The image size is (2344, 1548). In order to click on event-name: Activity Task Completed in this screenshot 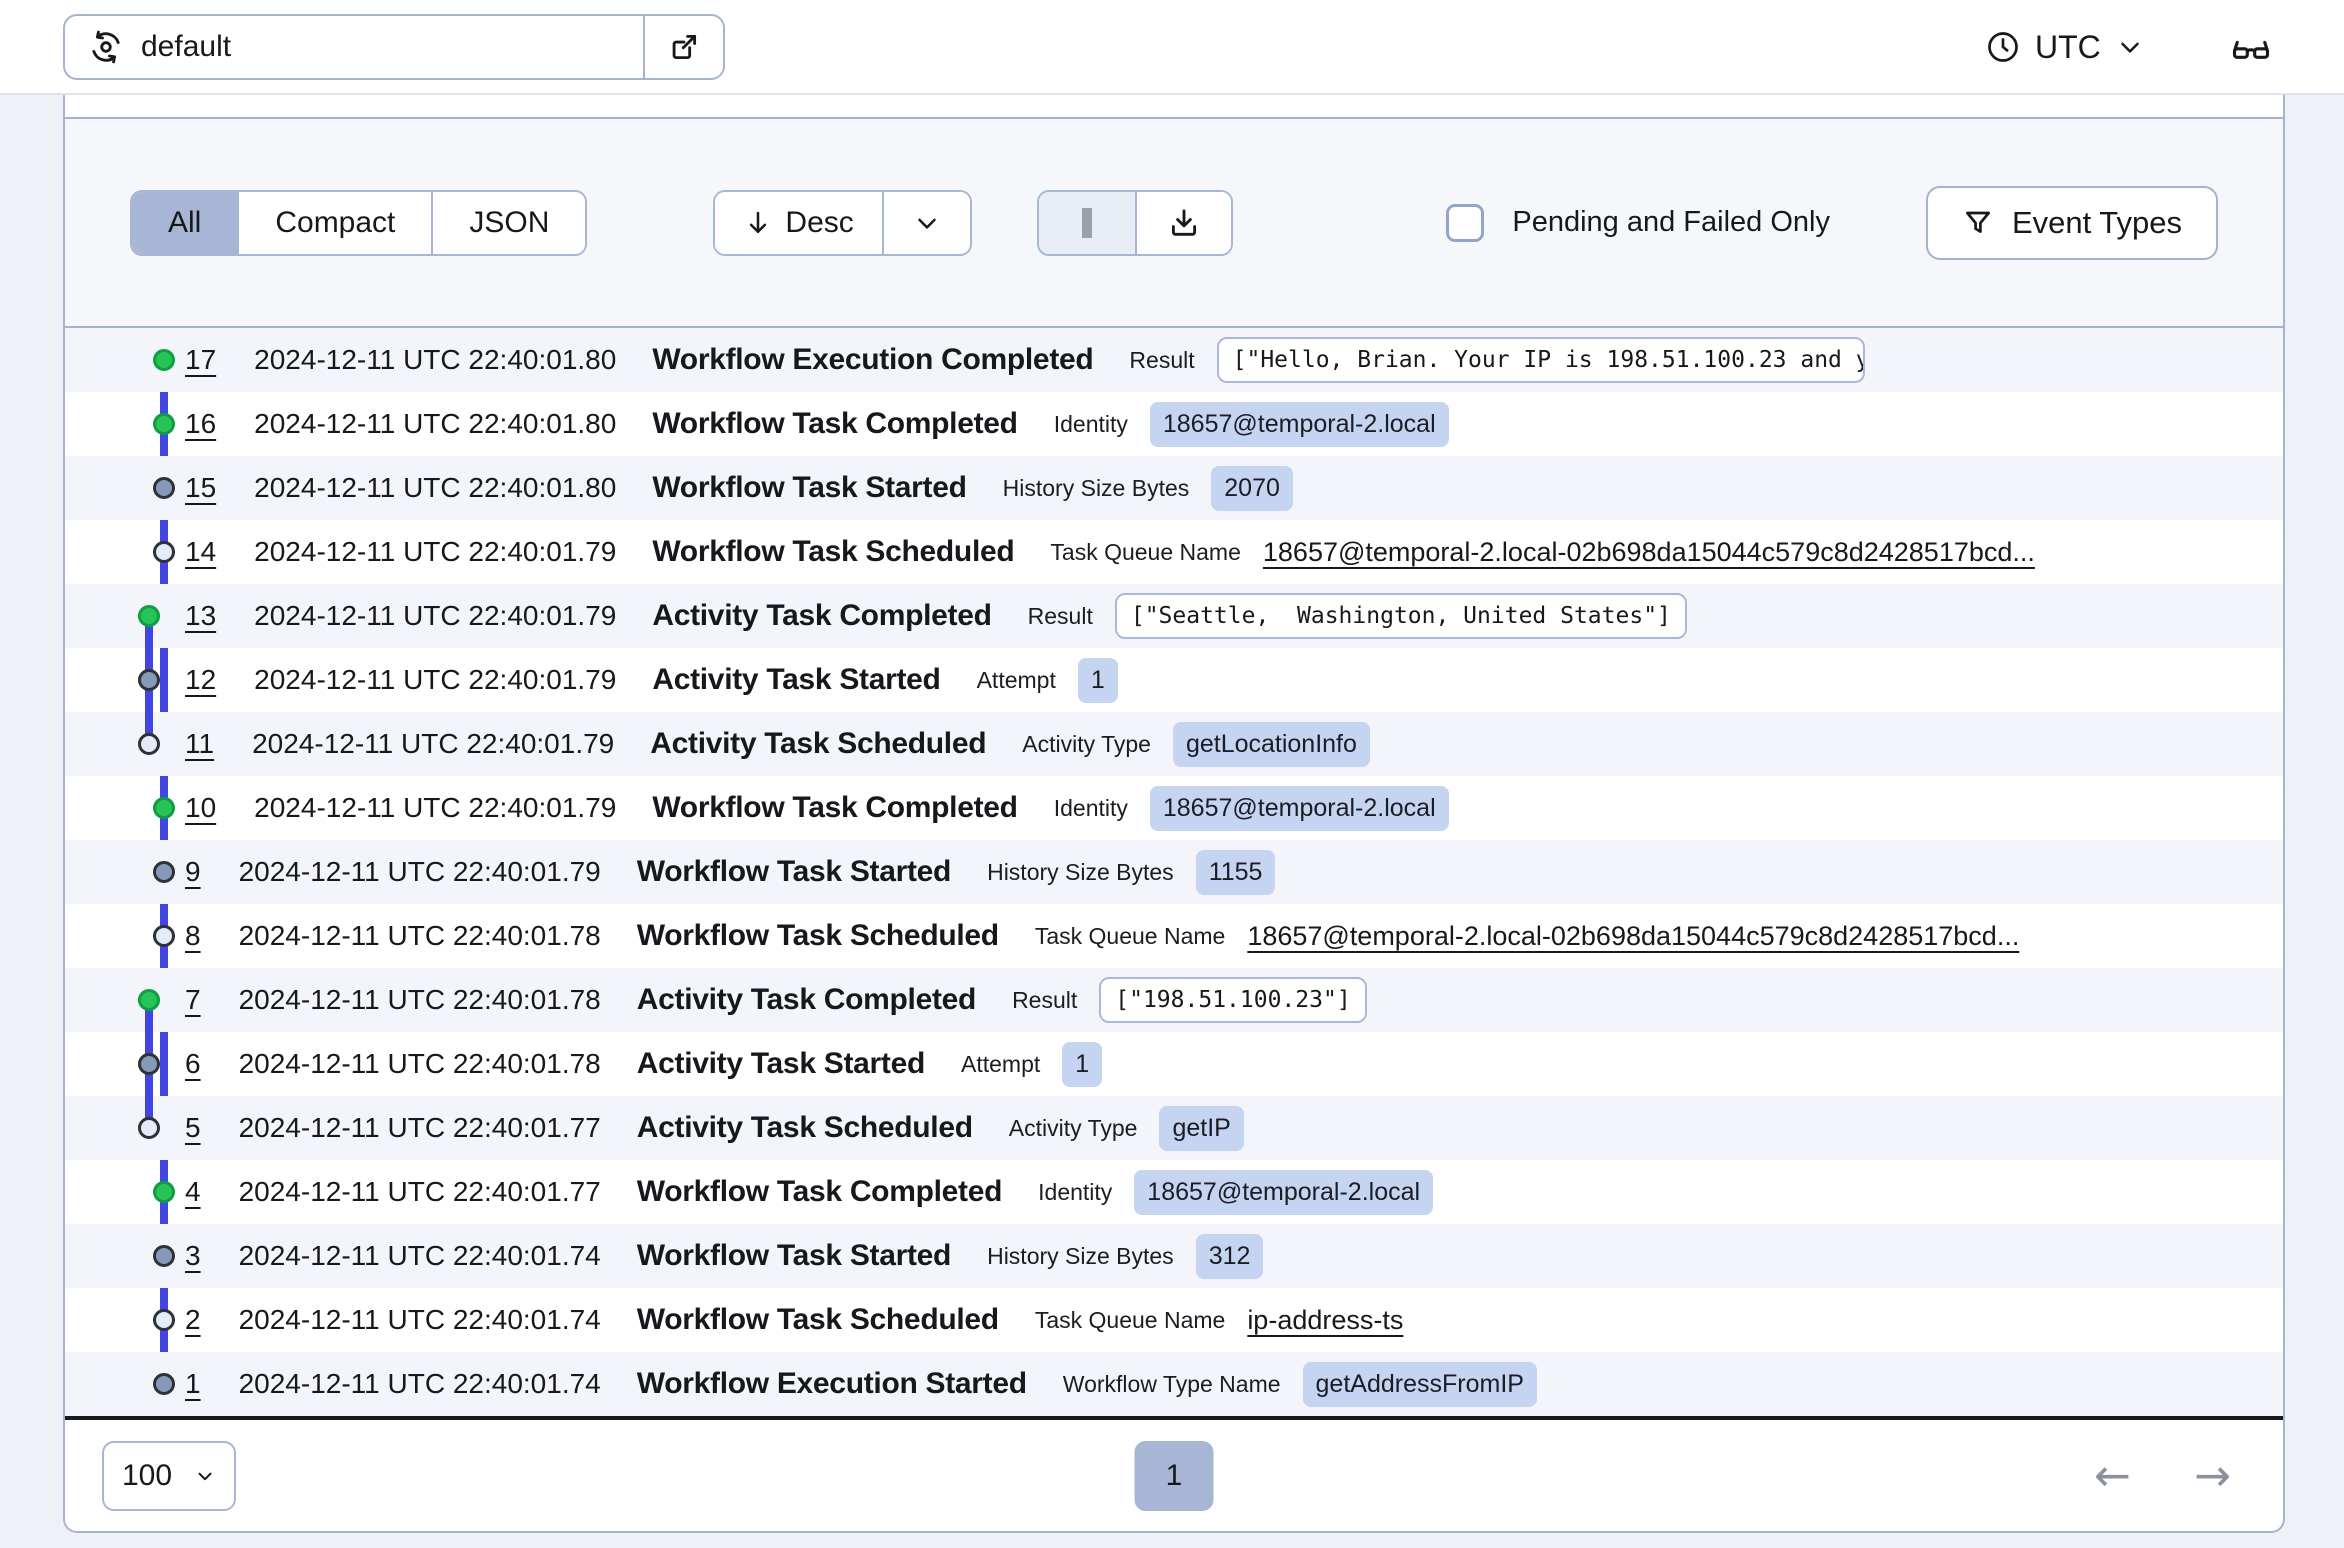, I will do `click(822, 615)`.